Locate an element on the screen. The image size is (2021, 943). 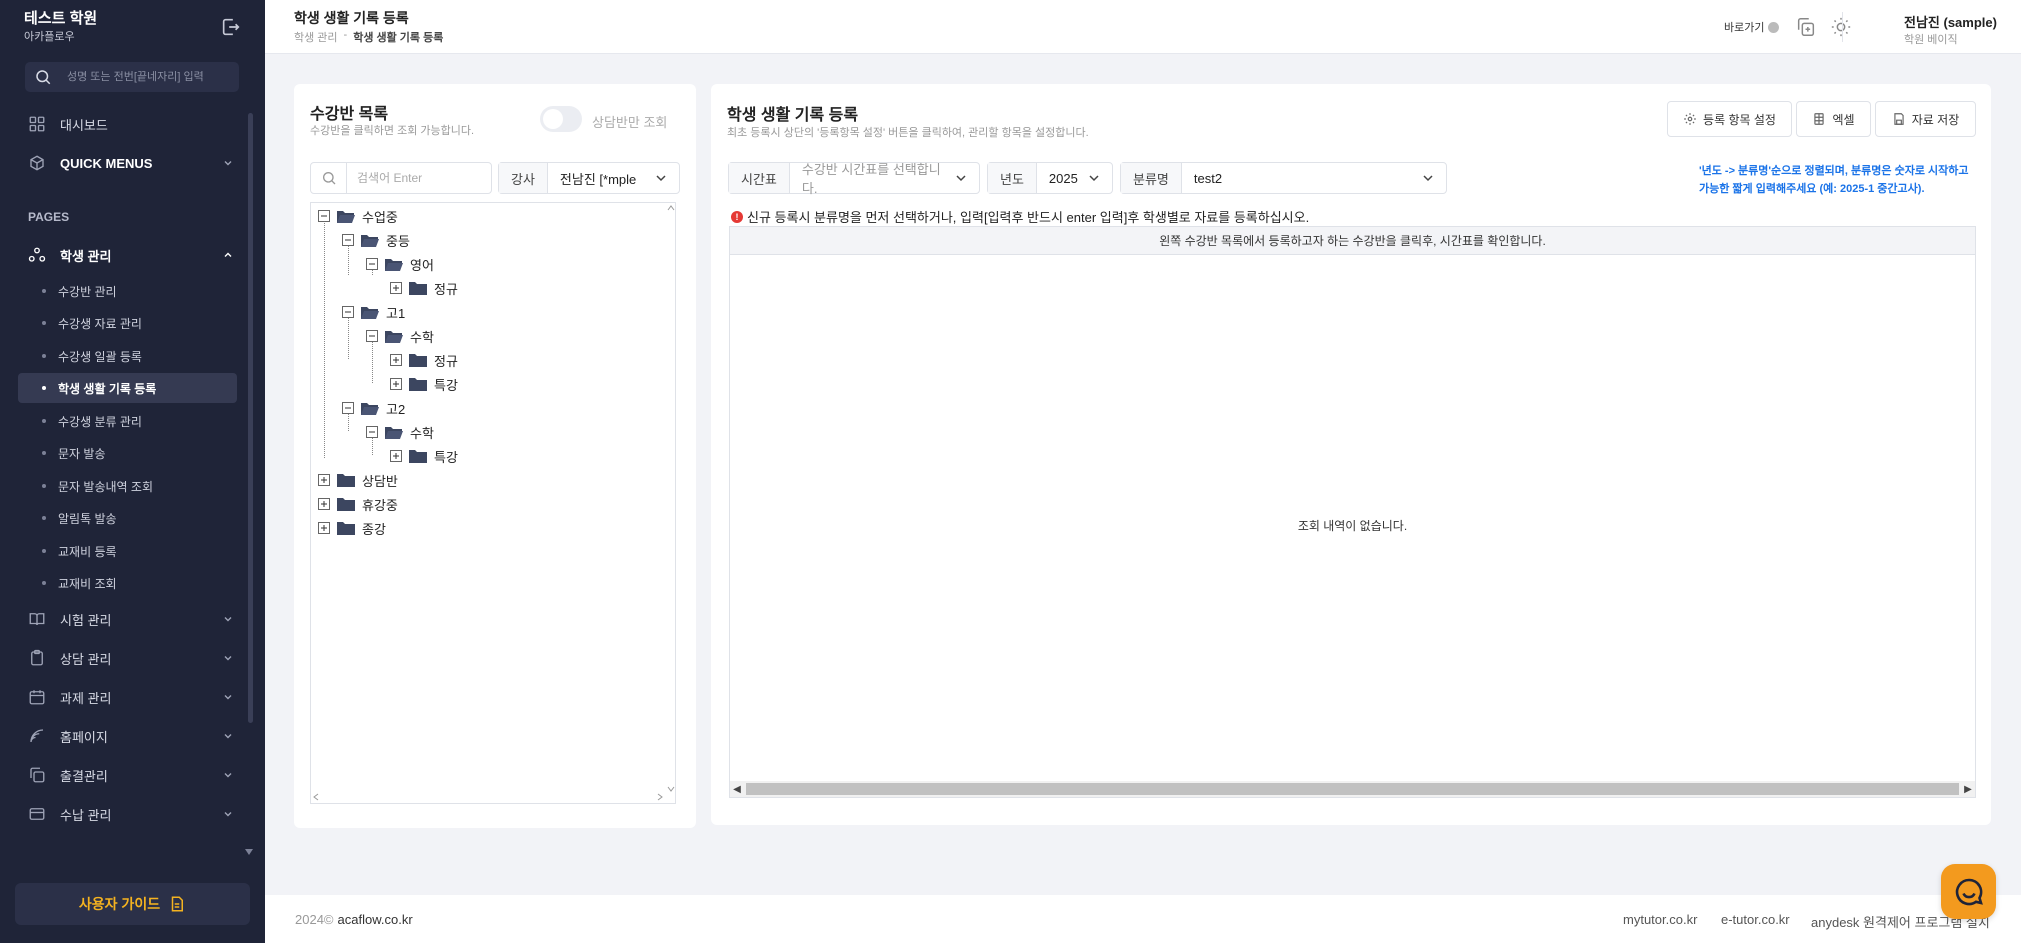
scroll-down-icon is located at coordinates (671, 789).